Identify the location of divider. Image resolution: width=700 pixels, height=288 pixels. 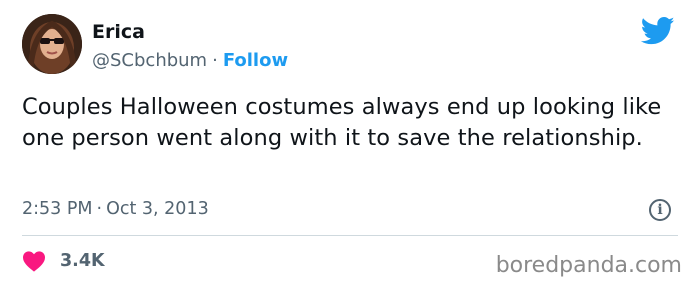
(350, 235).